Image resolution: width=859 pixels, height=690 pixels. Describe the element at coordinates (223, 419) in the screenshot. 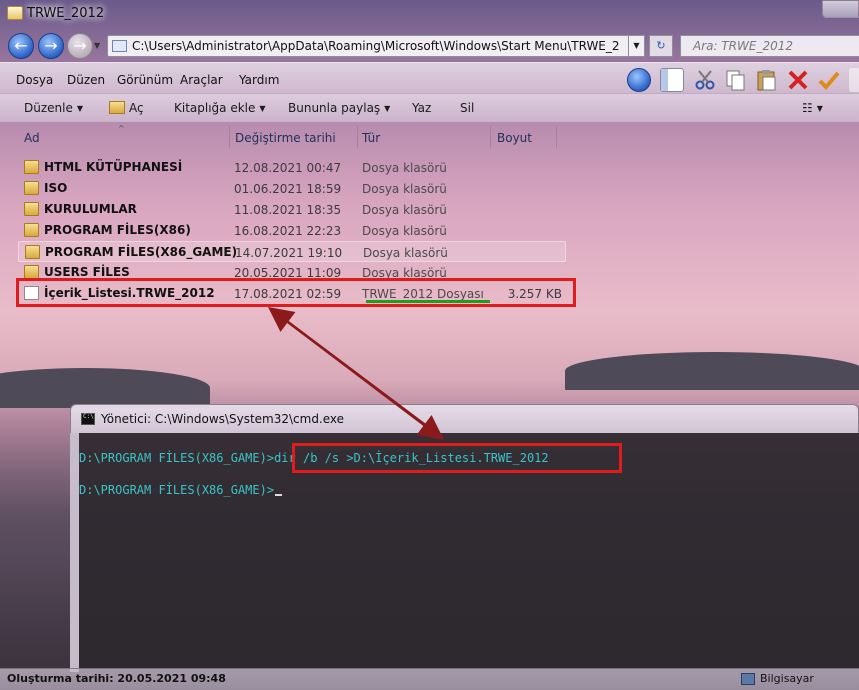

I see `cmd-title: Yönetici: C:\Windows\System32\cmd.exe` at that location.